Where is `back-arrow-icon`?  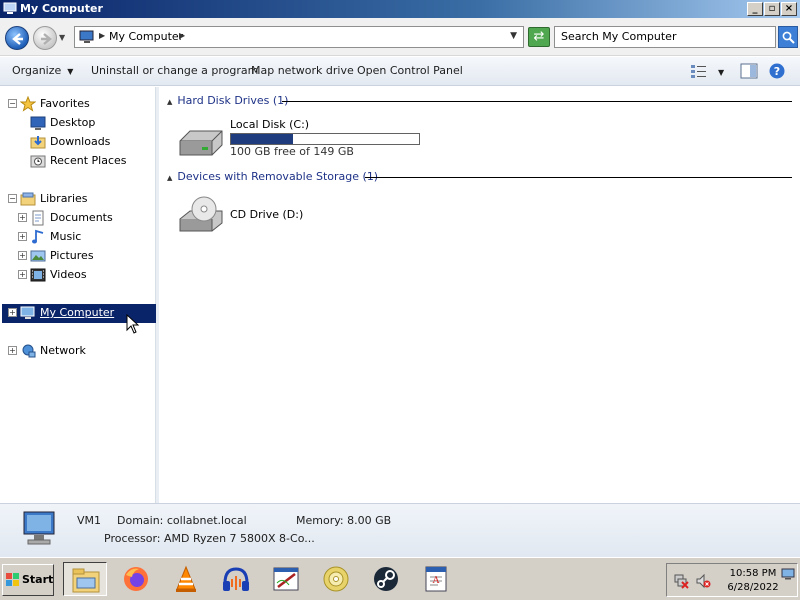
back-arrow-icon is located at coordinates (17, 39).